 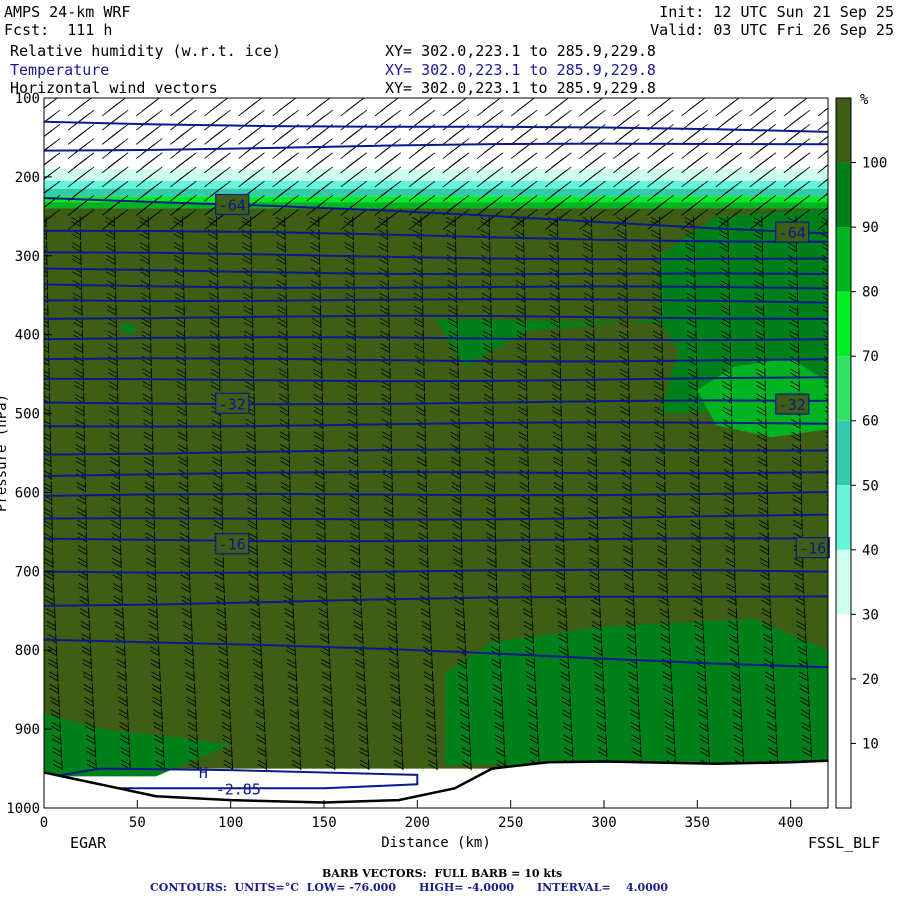 What do you see at coordinates (510, 823) in the screenshot?
I see `x-tick-label: 250` at bounding box center [510, 823].